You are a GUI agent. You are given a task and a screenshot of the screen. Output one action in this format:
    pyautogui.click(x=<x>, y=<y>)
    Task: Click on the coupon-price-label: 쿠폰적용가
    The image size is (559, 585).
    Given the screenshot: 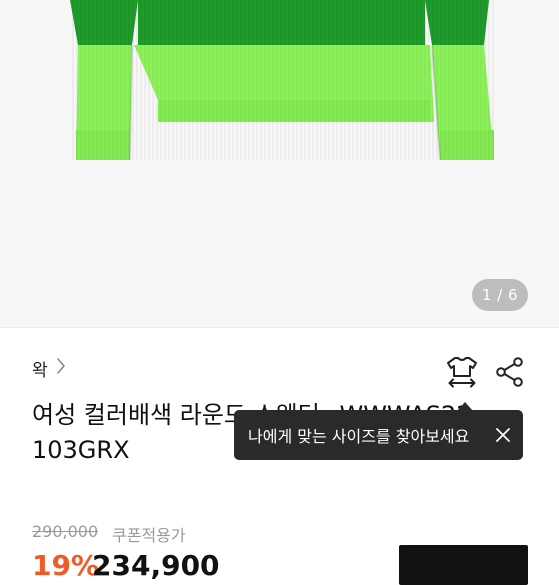 What is the action you would take?
    pyautogui.click(x=149, y=535)
    